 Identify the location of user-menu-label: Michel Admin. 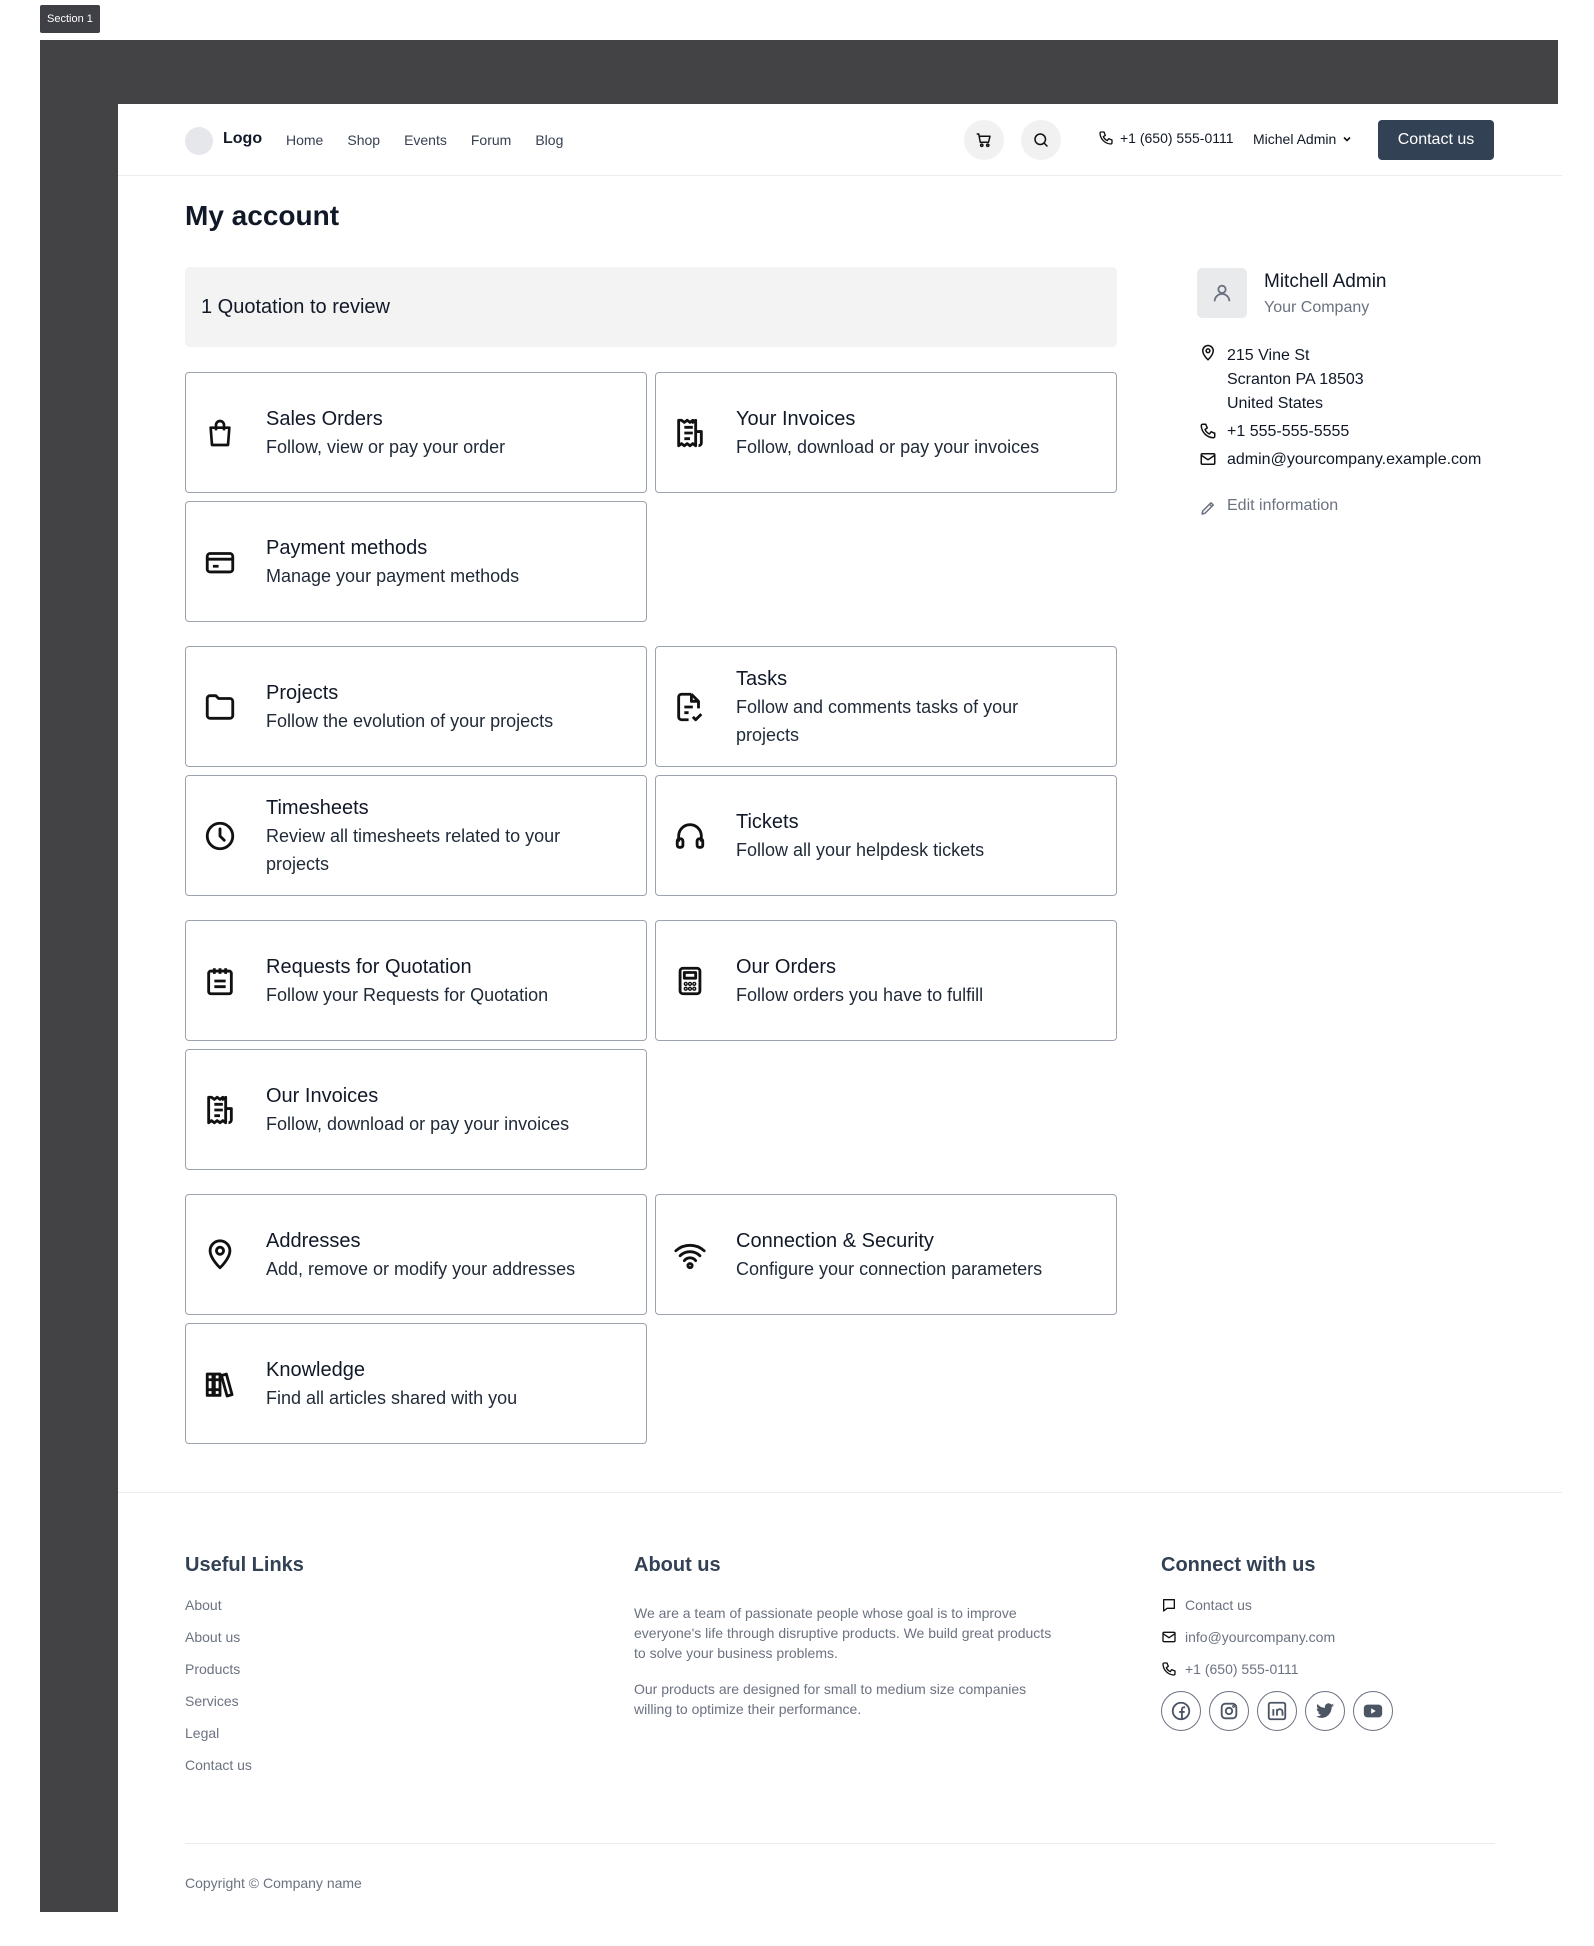
(1295, 139).